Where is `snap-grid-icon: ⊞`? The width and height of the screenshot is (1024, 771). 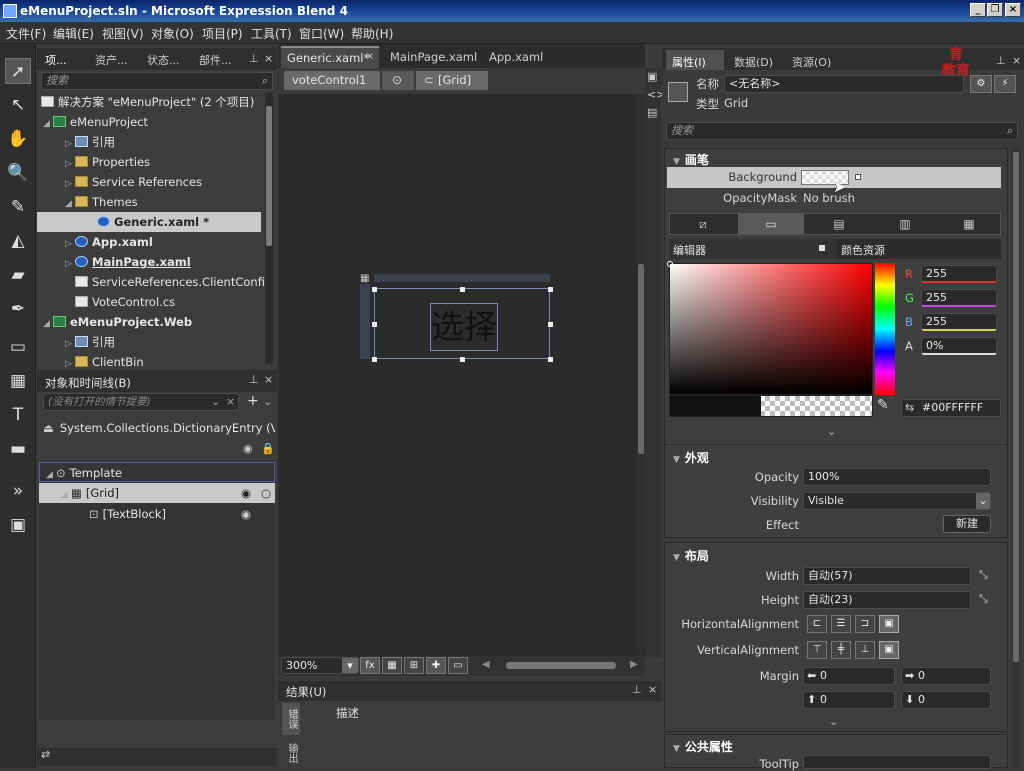
snap-grid-icon: ⊞ is located at coordinates (414, 665).